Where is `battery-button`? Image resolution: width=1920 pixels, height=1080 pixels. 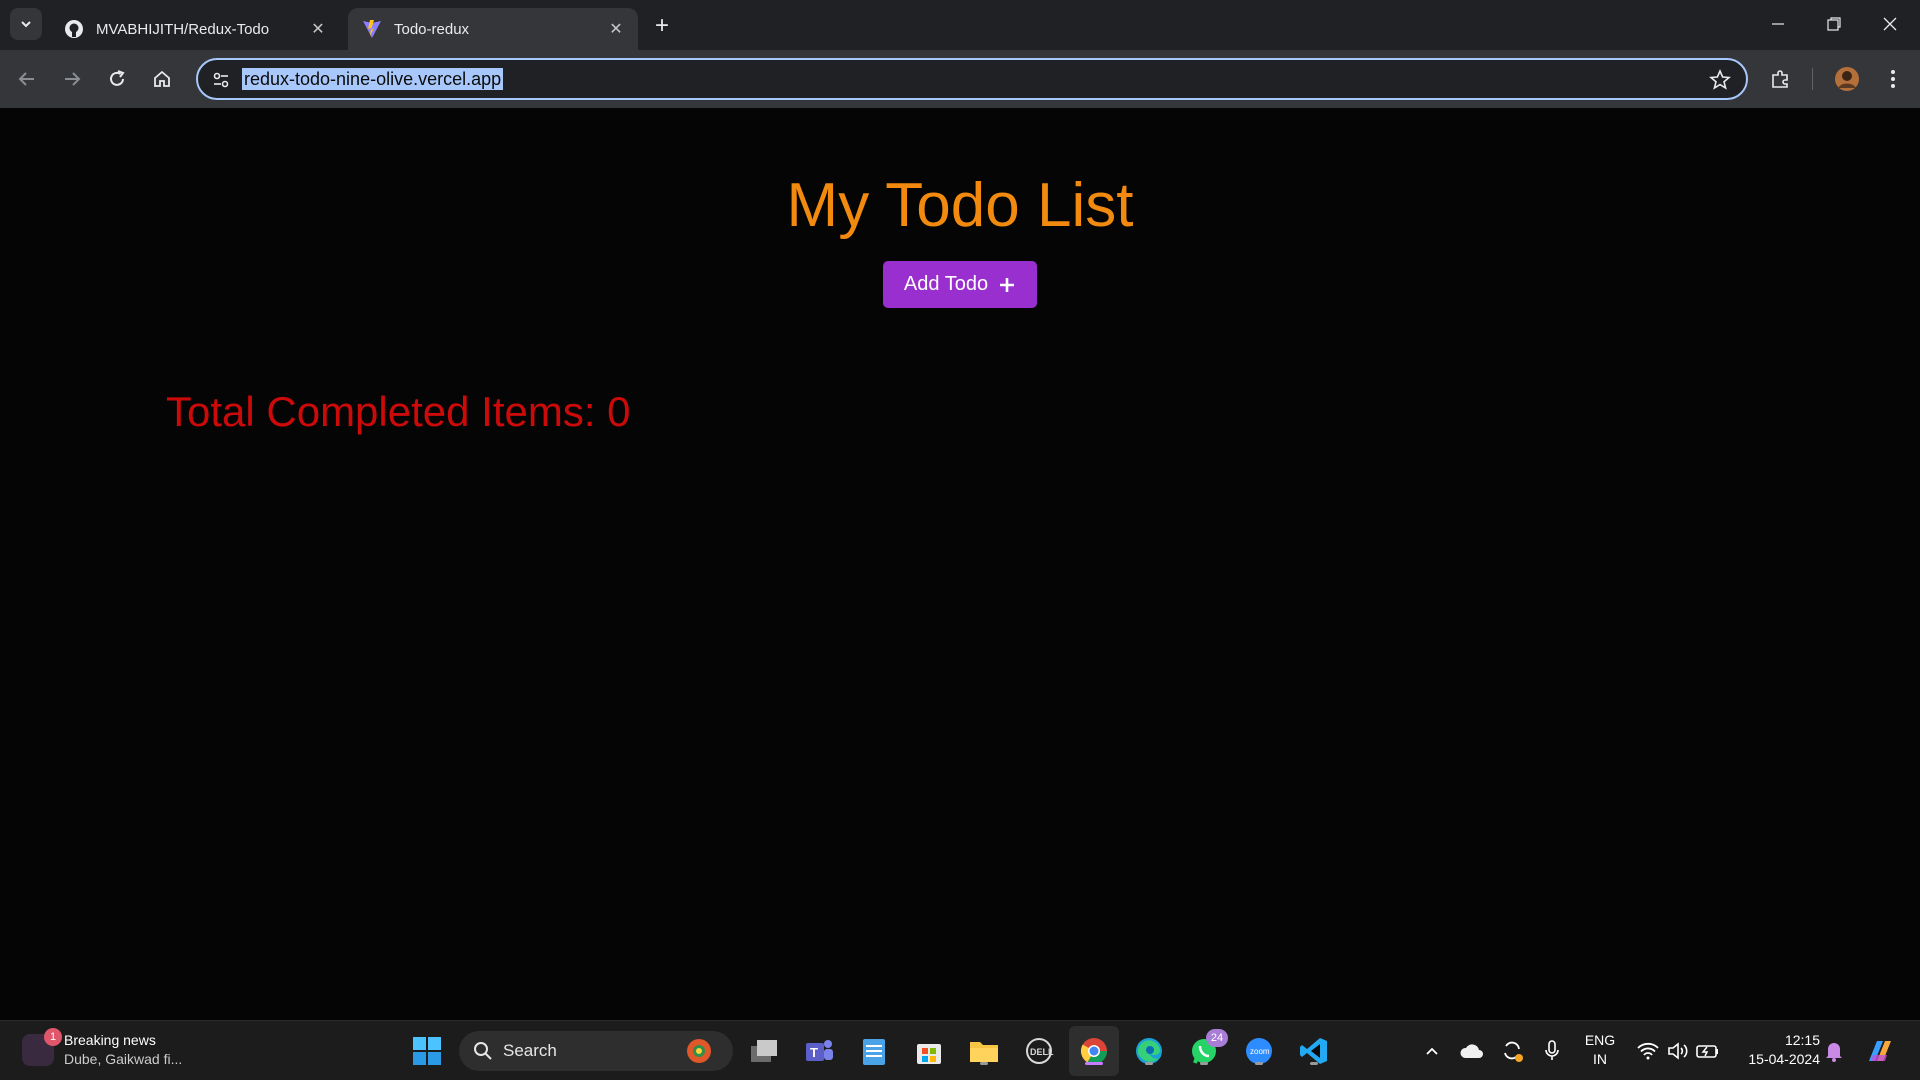
battery-button is located at coordinates (1708, 1051).